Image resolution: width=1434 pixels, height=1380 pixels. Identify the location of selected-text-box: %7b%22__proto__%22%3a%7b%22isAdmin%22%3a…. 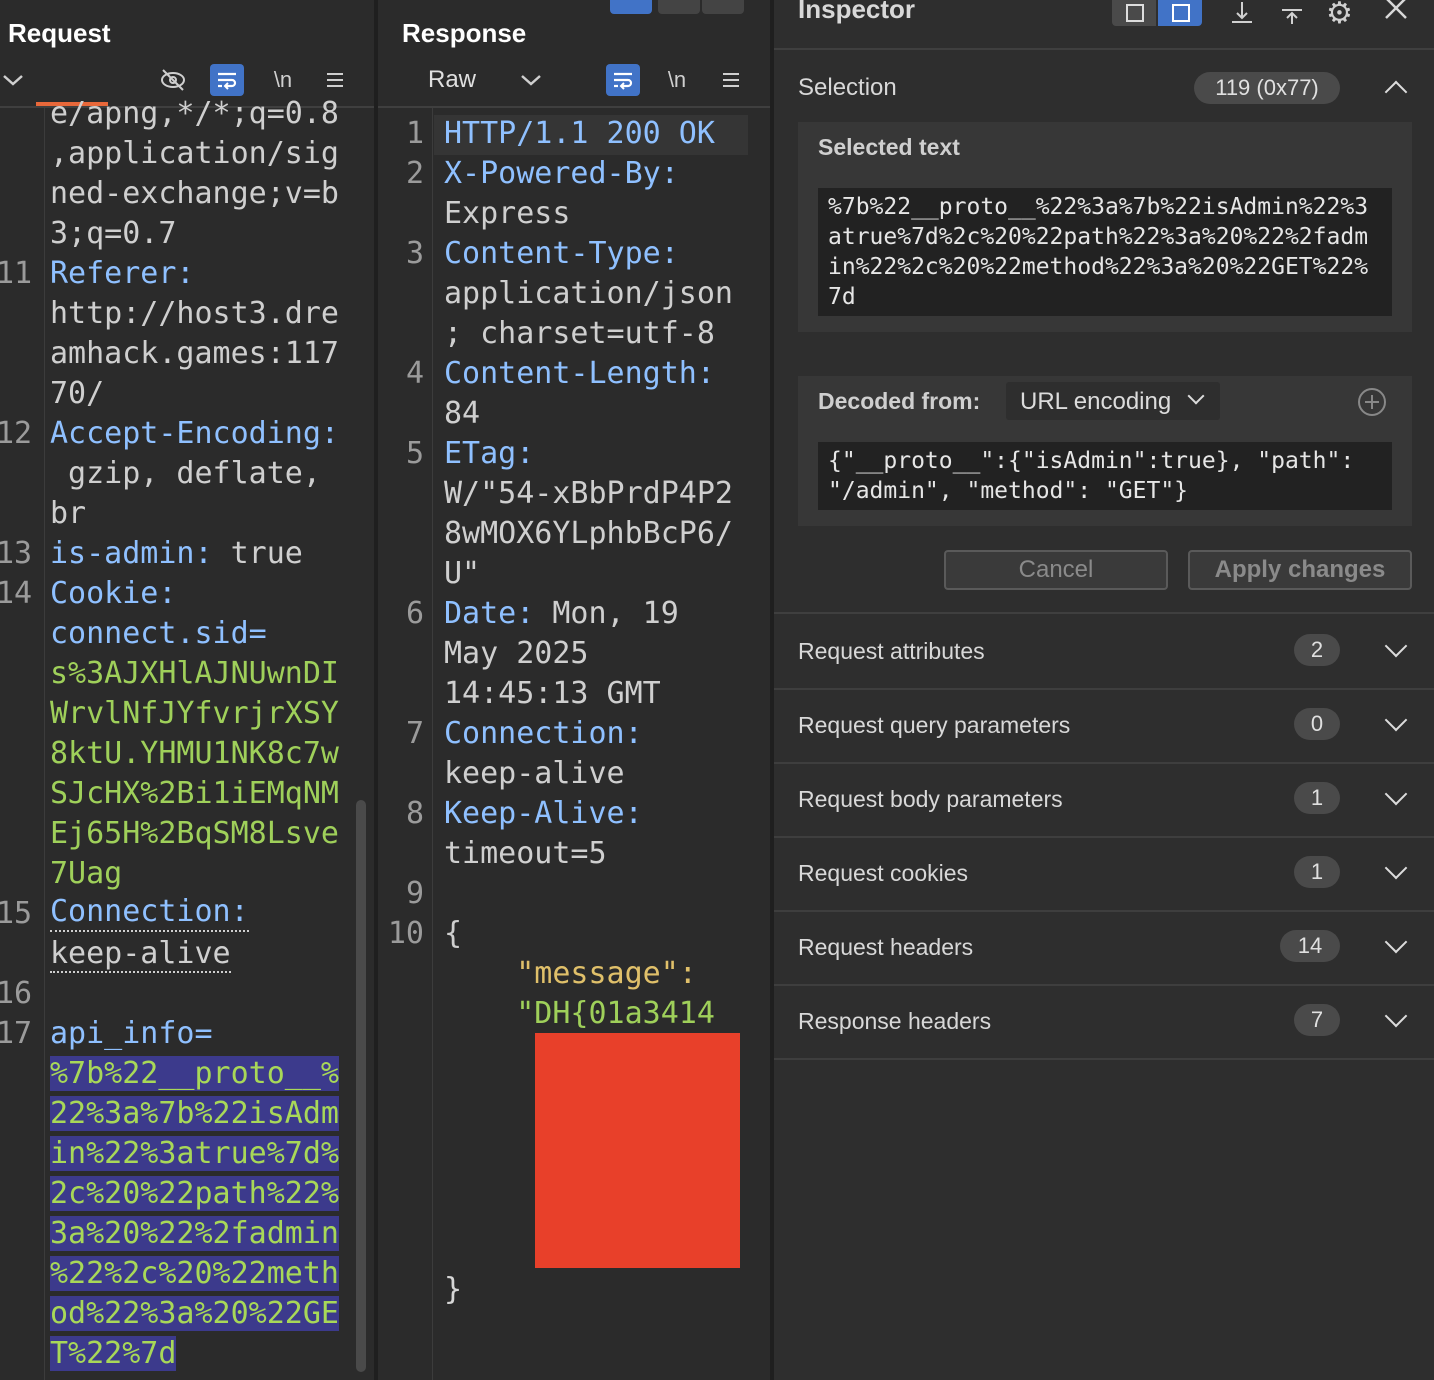
(1105, 252).